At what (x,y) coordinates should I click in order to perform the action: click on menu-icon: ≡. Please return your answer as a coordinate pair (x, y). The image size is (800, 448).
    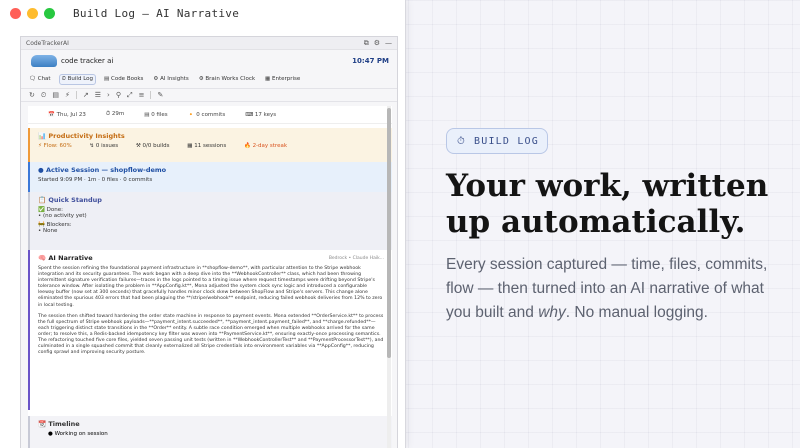
    Looking at the image, I should click on (142, 95).